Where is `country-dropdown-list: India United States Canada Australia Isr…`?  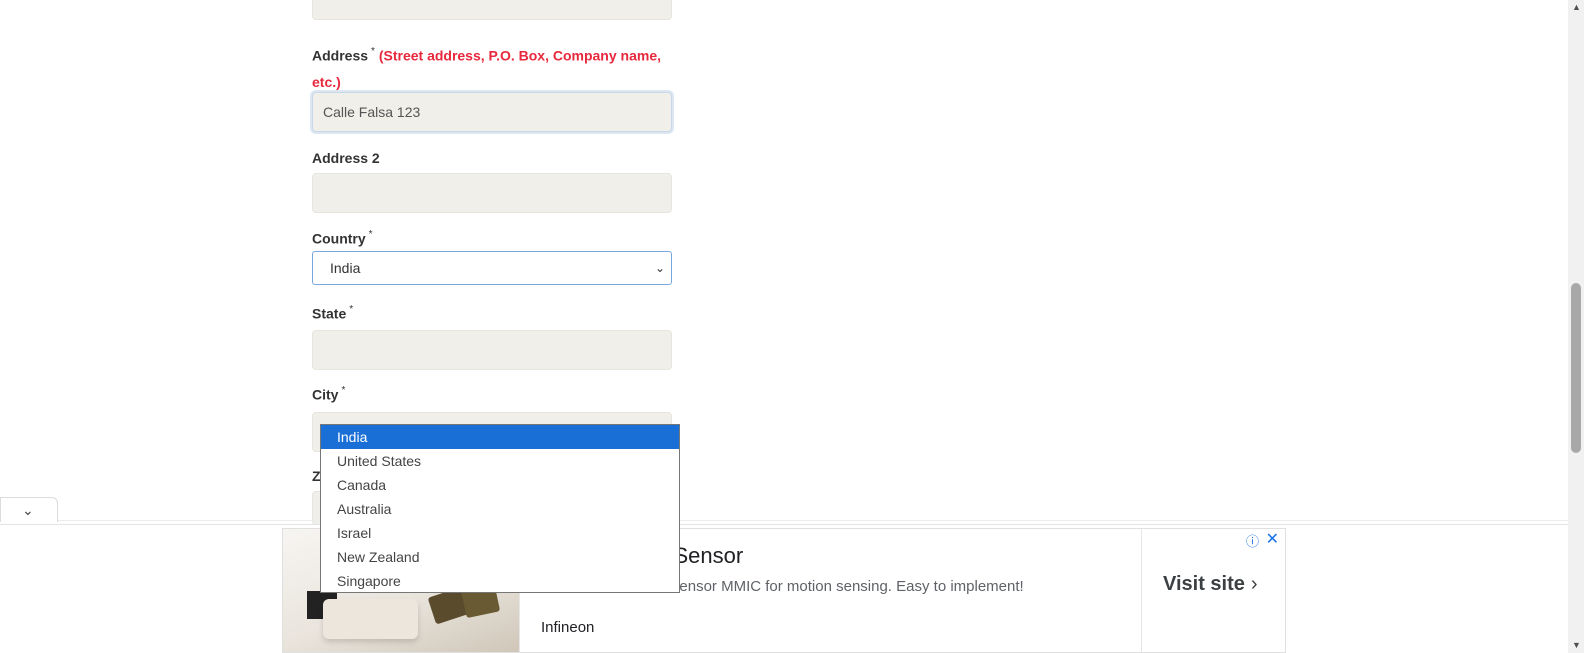
country-dropdown-list: India United States Canada Australia Isr… is located at coordinates (500, 508).